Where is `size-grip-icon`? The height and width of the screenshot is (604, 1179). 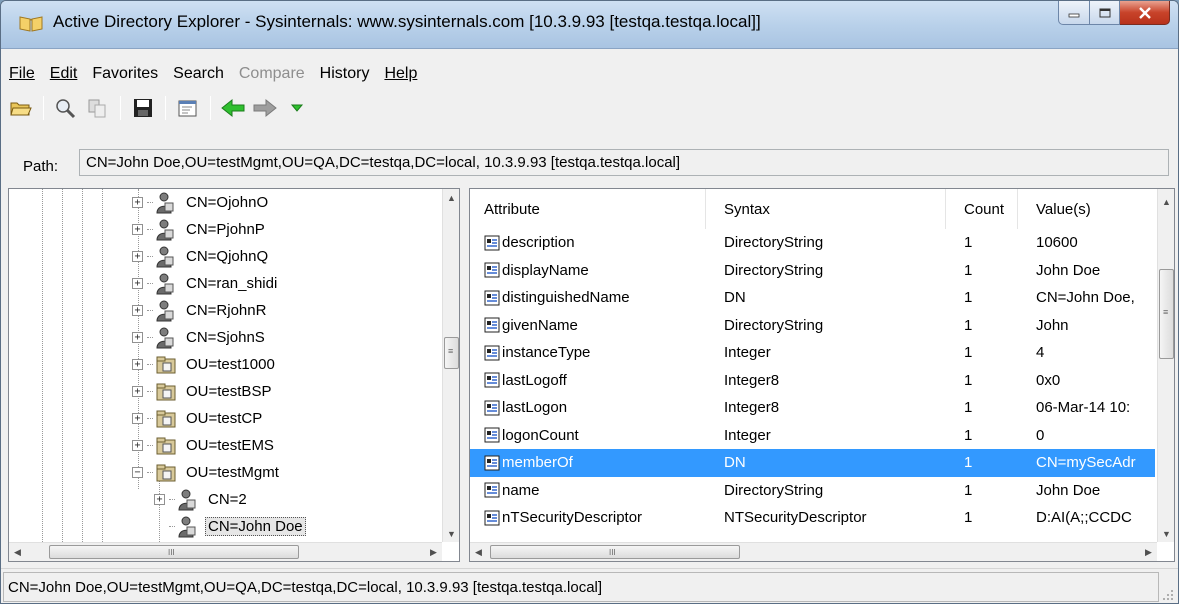
size-grip-icon is located at coordinates (1168, 595).